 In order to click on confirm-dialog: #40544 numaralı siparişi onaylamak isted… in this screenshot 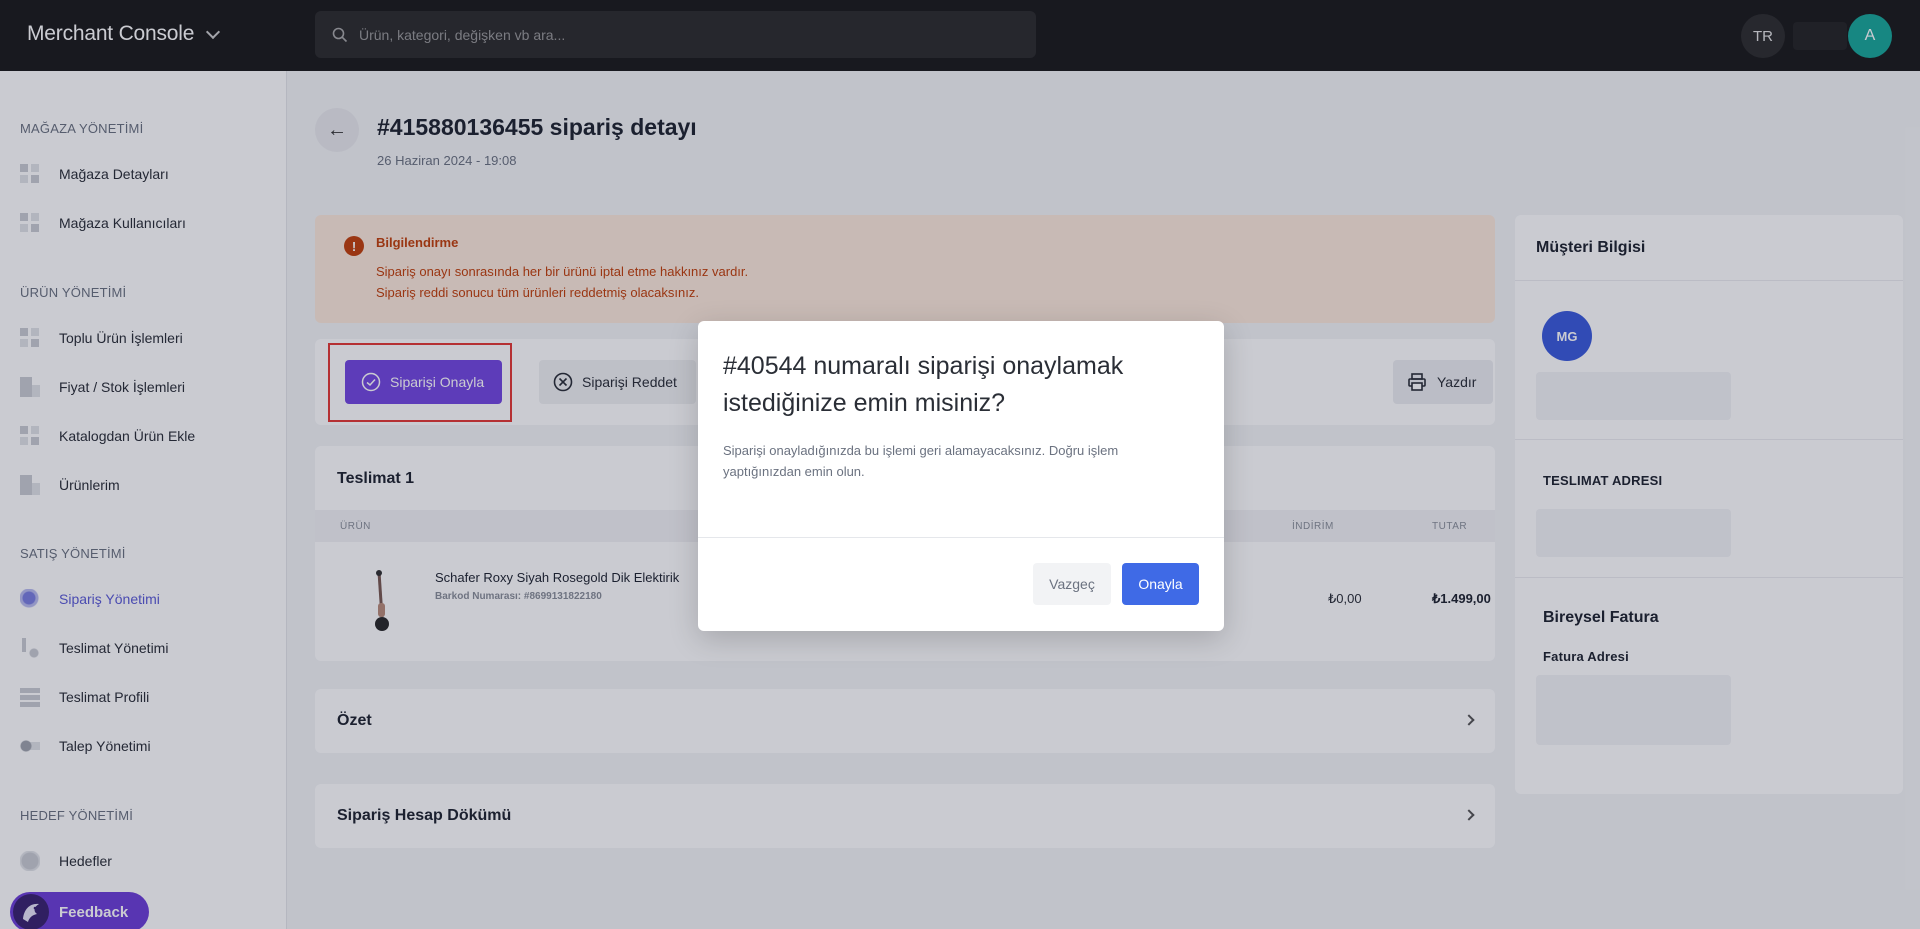, I will do `click(961, 476)`.